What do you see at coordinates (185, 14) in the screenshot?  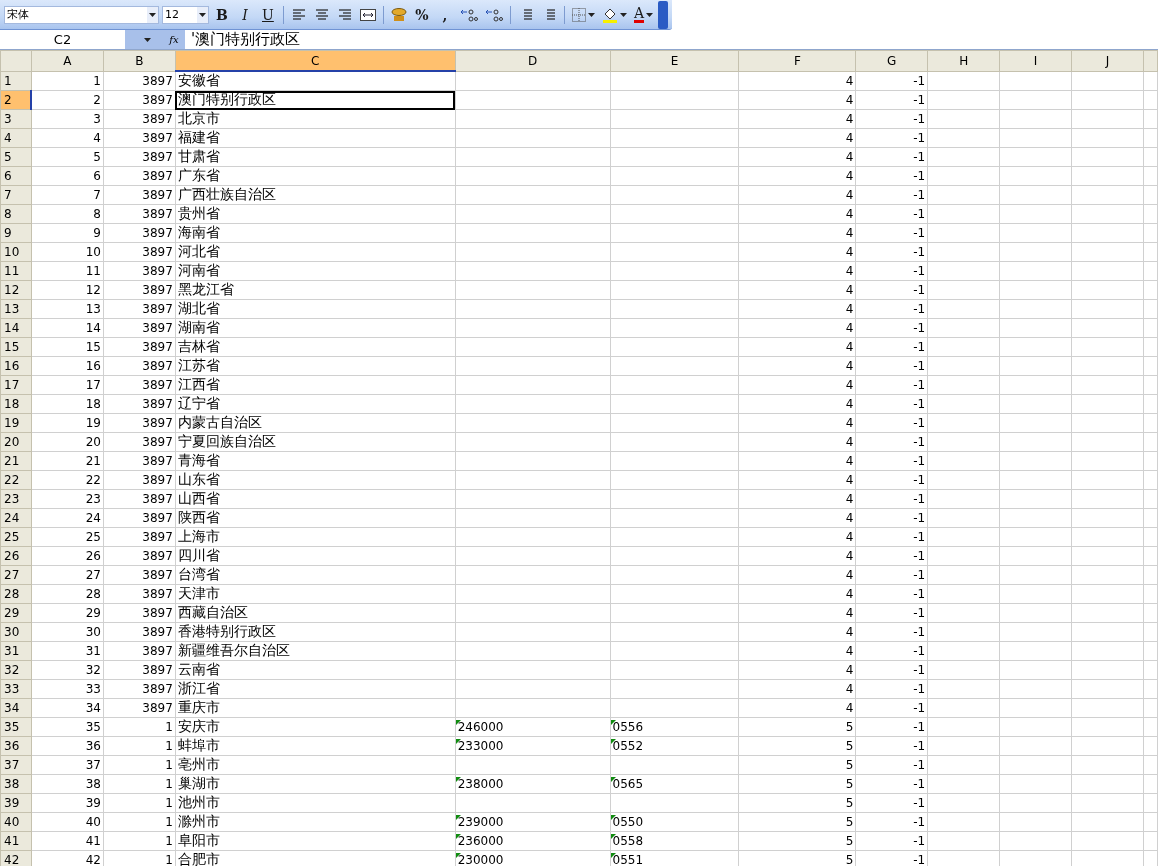 I see `font-size-field: 12` at bounding box center [185, 14].